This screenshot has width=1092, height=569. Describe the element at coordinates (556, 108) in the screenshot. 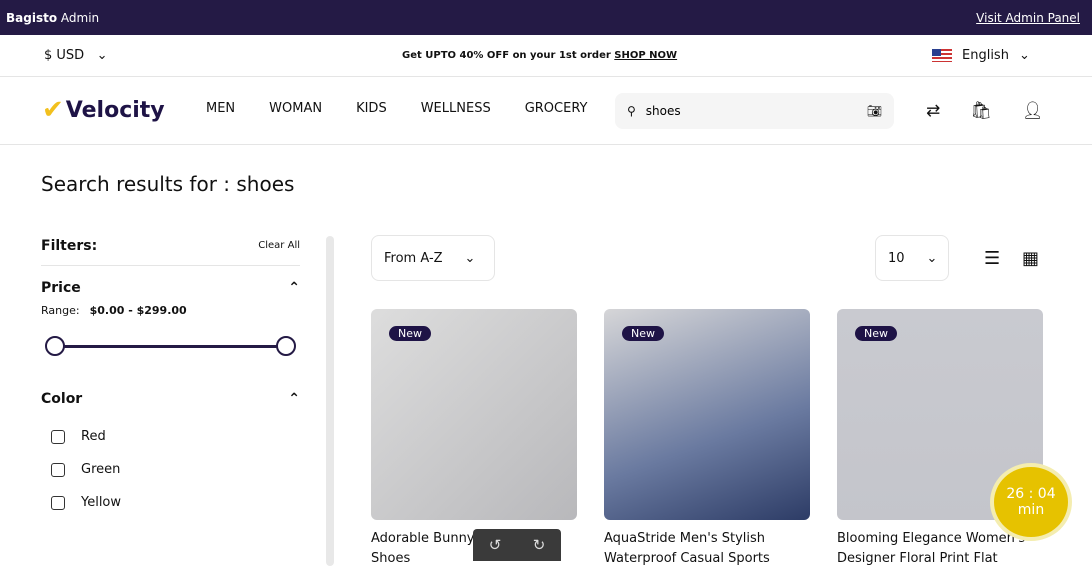

I see `nav-grocery: GROCERY` at that location.